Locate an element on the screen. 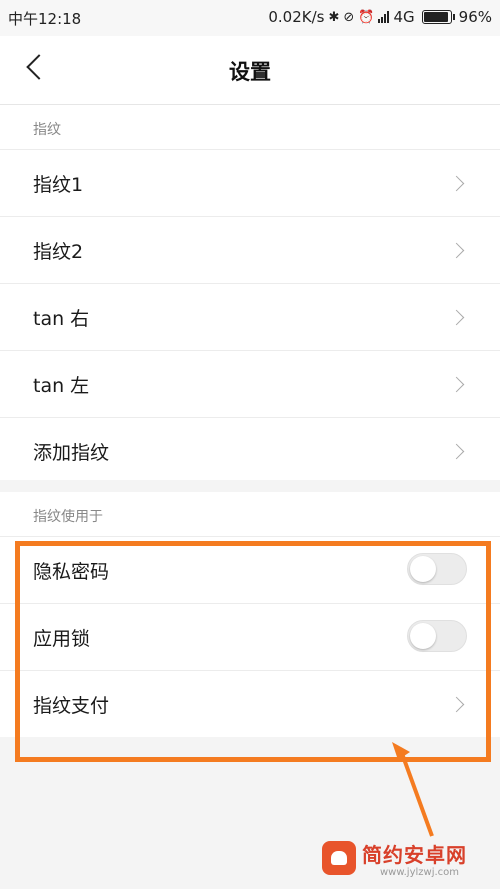  section-label-fingerprint: 指纹 is located at coordinates (250, 127).